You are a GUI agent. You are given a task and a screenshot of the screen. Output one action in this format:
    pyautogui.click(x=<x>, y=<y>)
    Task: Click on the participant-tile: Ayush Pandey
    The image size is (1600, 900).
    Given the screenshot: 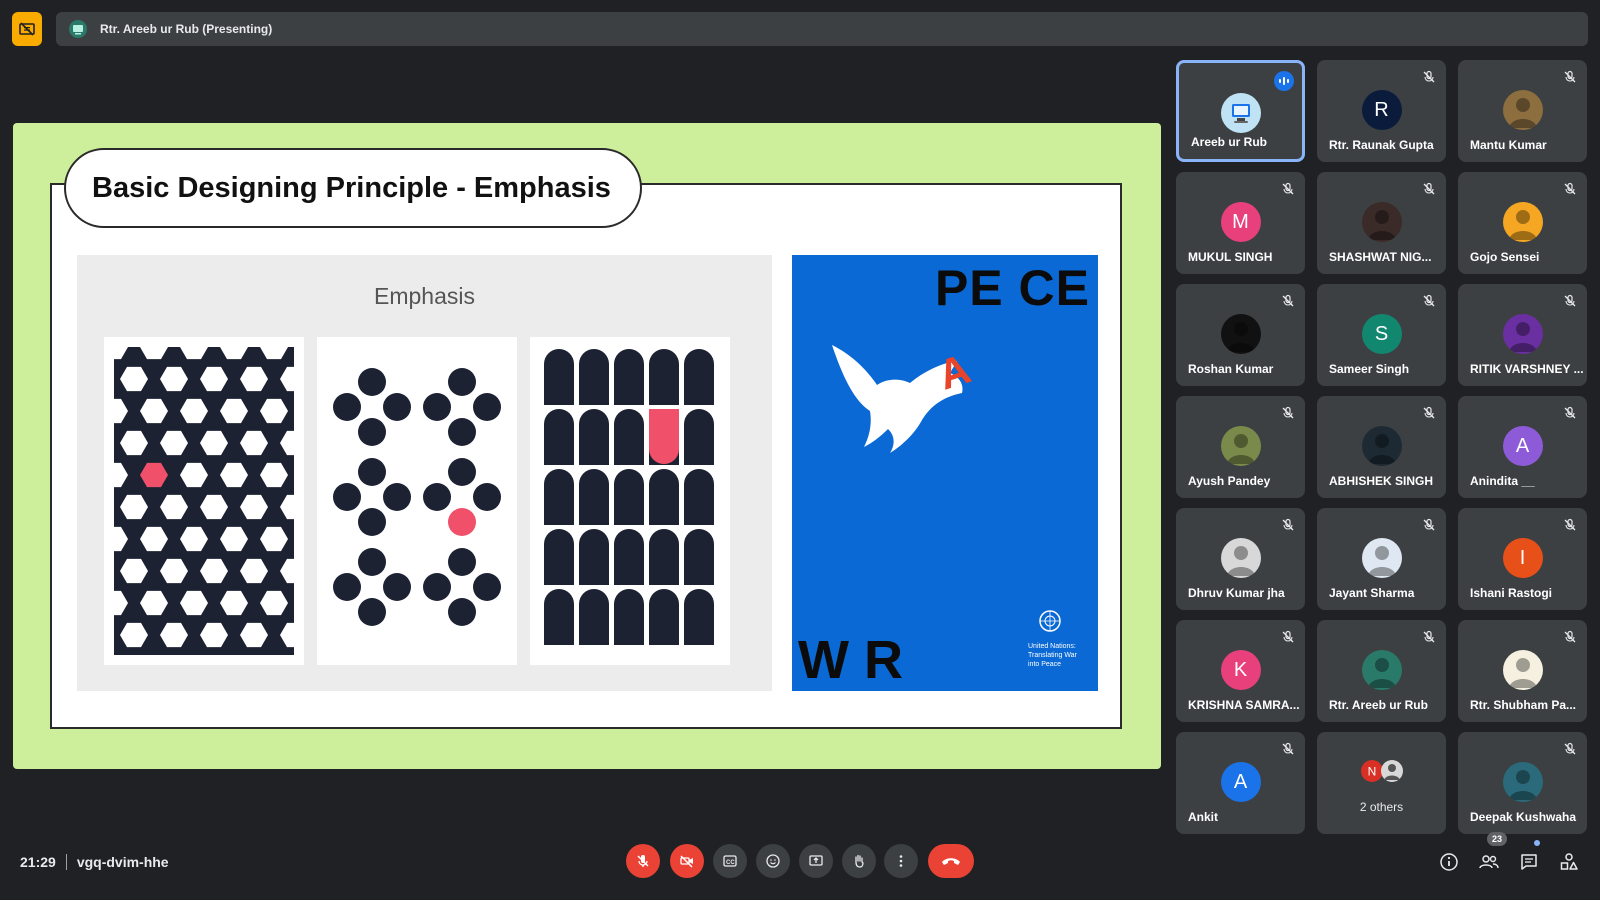 What is the action you would take?
    pyautogui.click(x=1240, y=447)
    